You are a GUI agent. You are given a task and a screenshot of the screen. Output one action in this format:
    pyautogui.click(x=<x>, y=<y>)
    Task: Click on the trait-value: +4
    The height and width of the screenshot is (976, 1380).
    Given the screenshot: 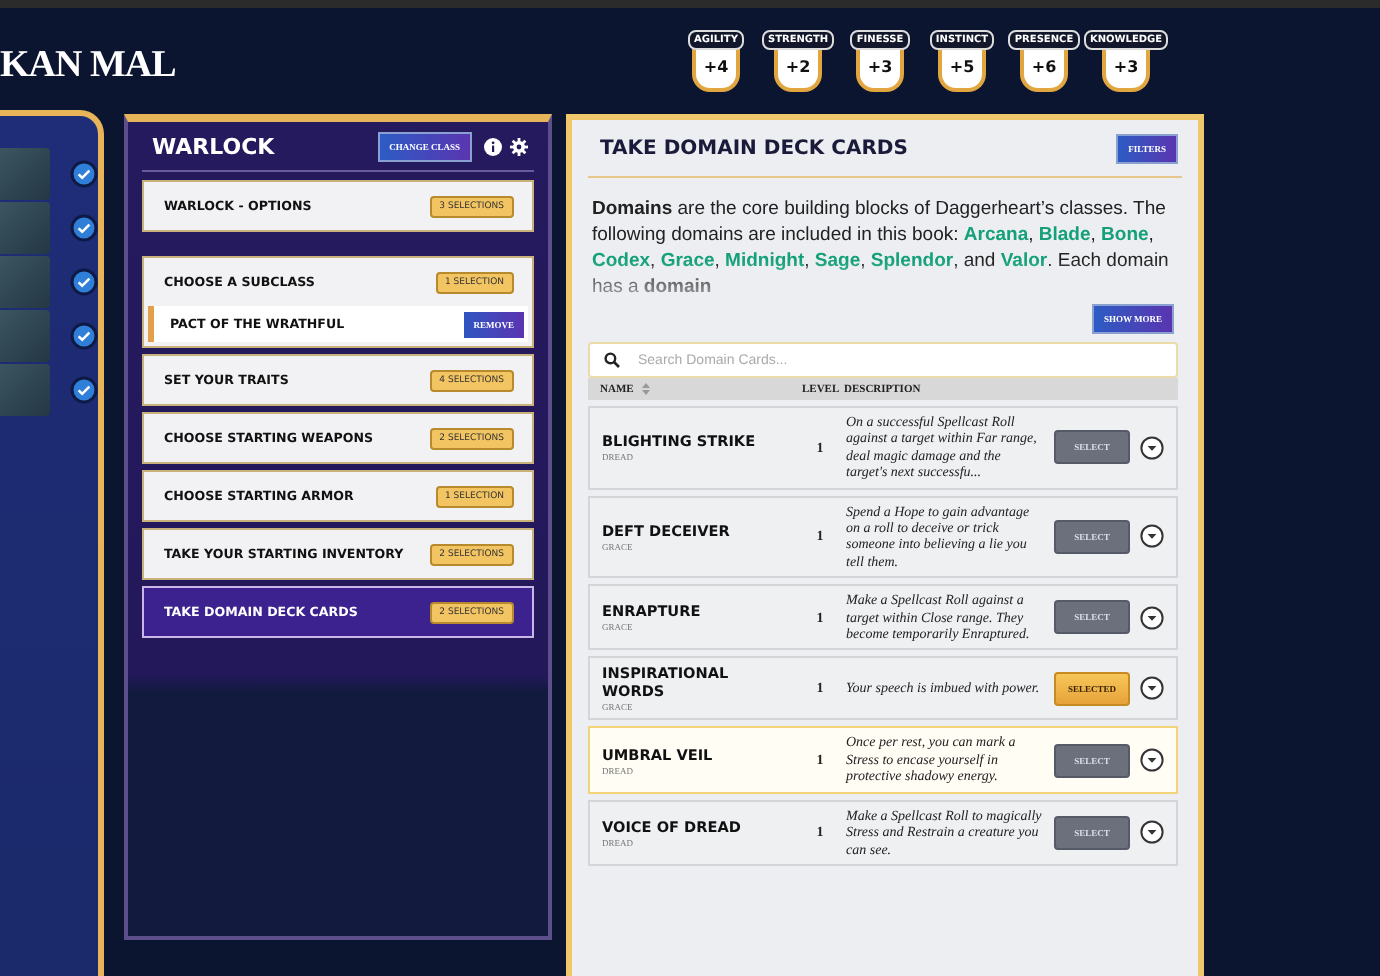 What is the action you would take?
    pyautogui.click(x=716, y=69)
    